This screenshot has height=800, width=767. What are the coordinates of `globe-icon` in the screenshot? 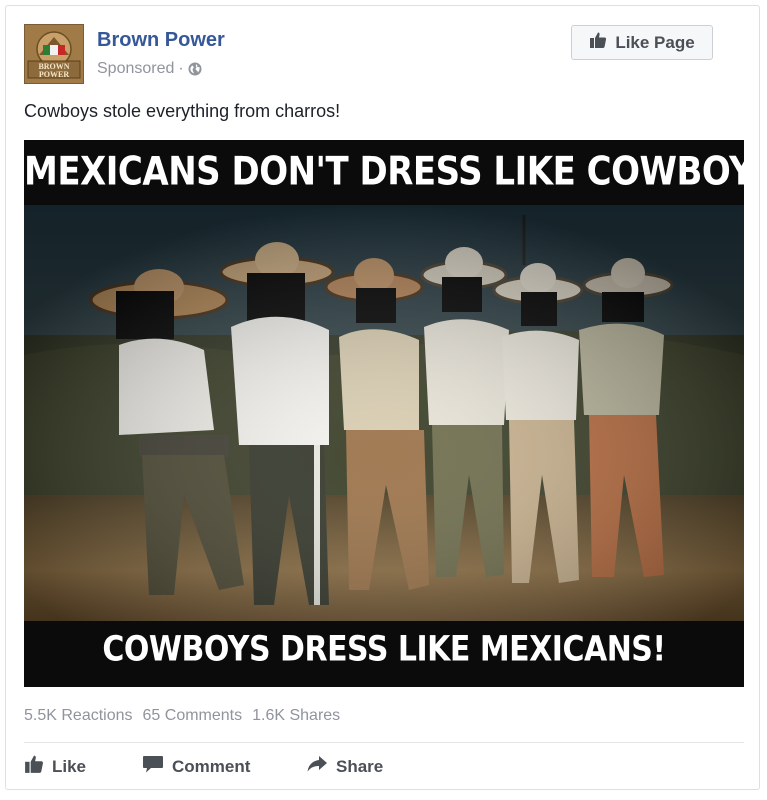 It's located at (195, 69).